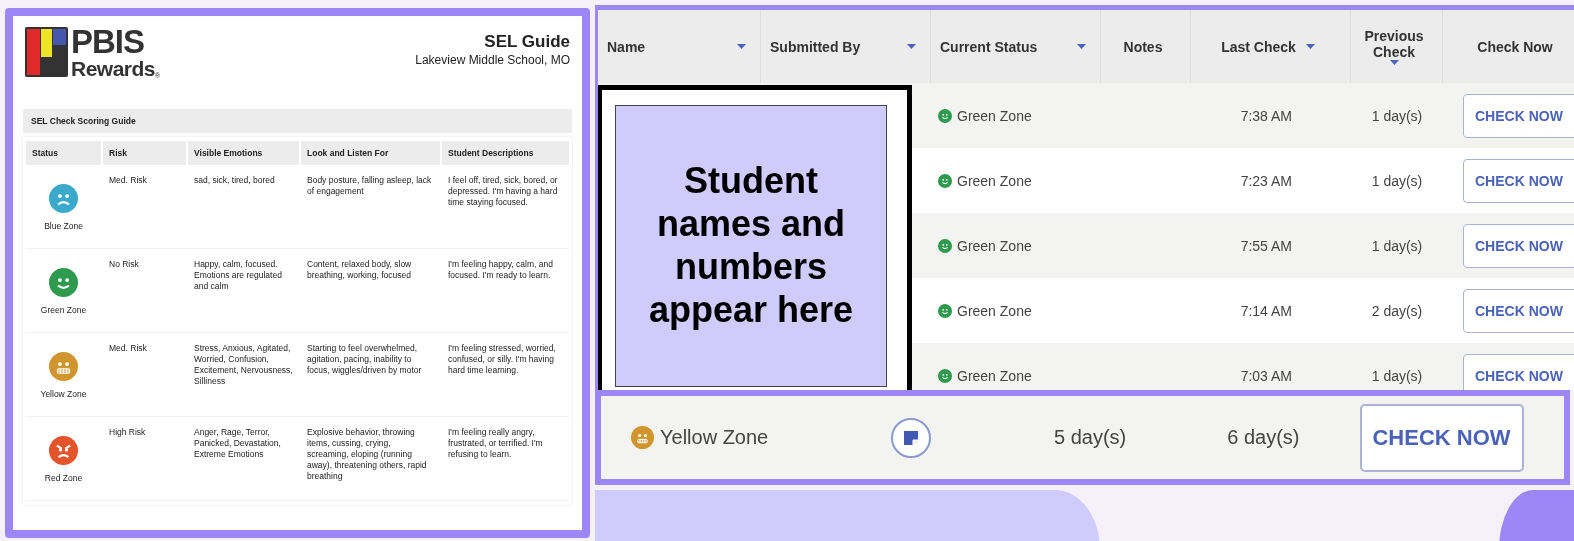  What do you see at coordinates (1397, 310) in the screenshot?
I see `previous-check-days: 2 day(s)` at bounding box center [1397, 310].